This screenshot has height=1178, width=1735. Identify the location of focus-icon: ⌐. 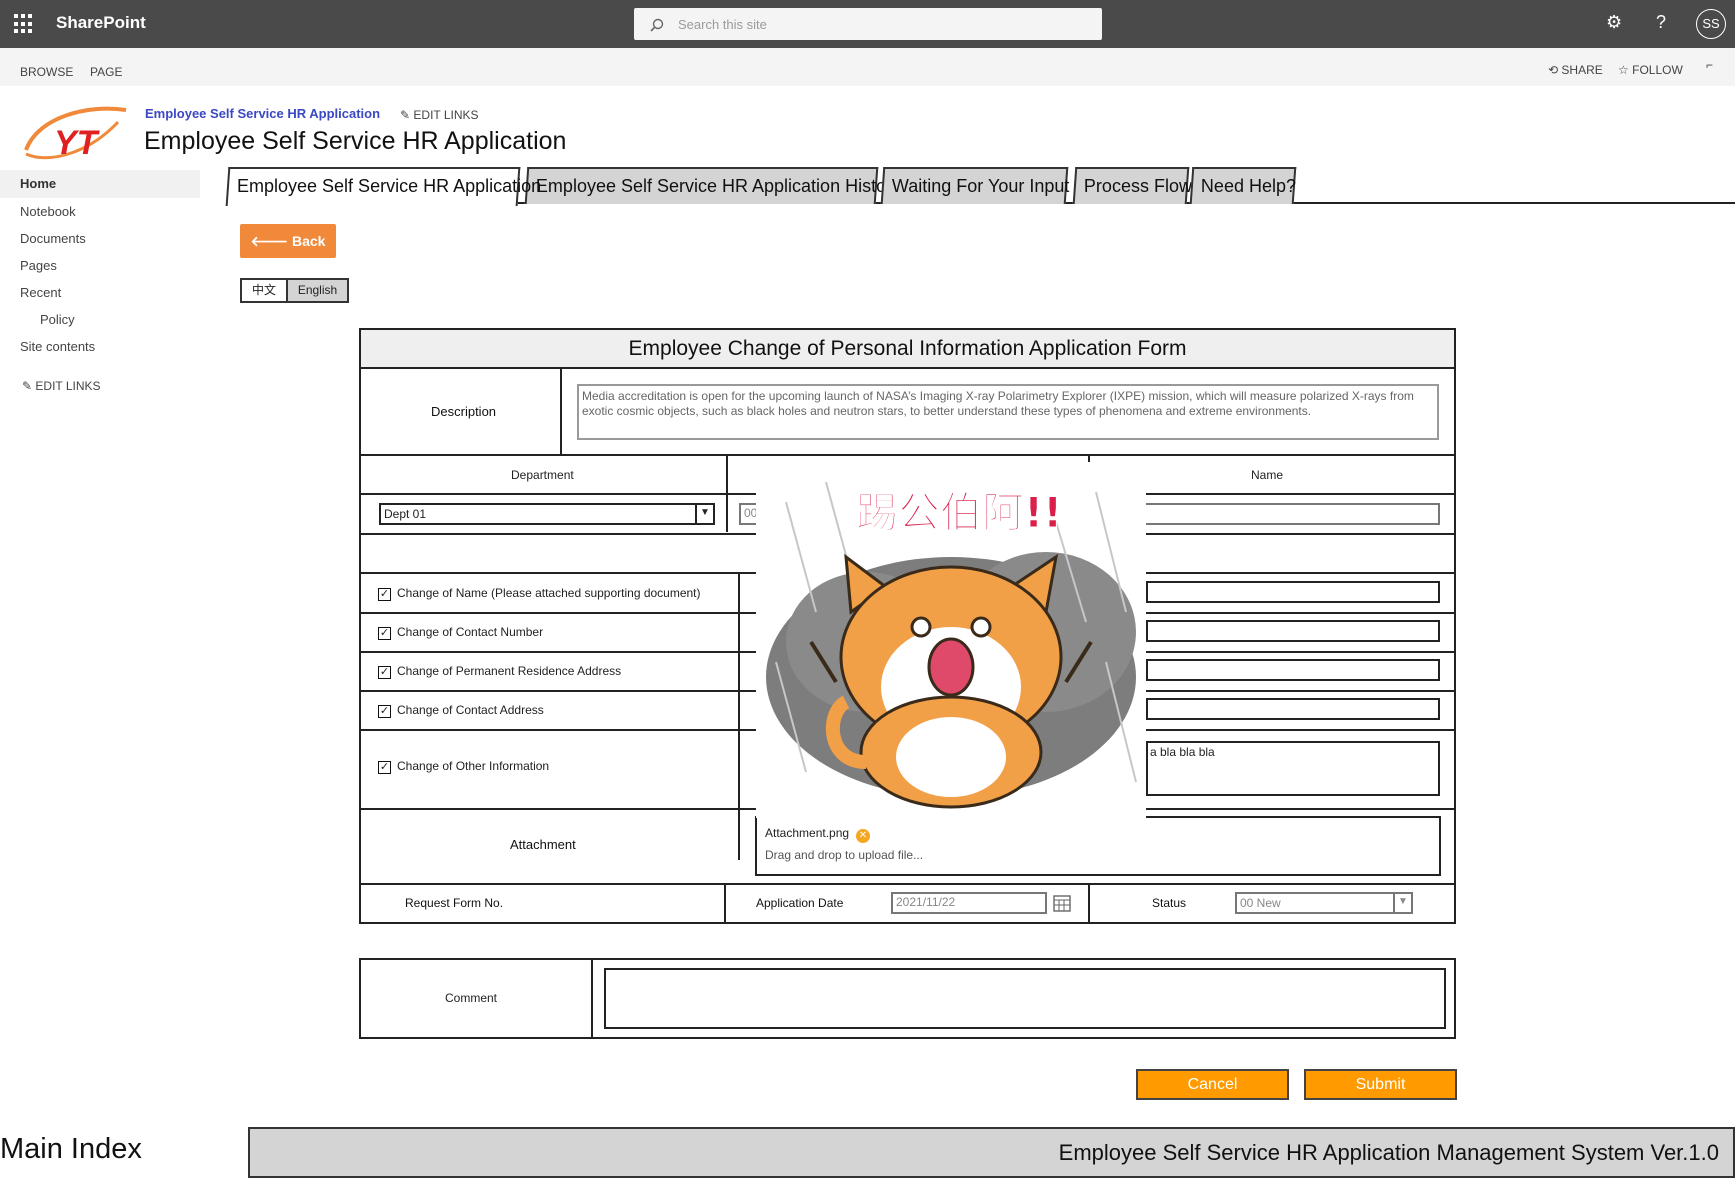
(1709, 65).